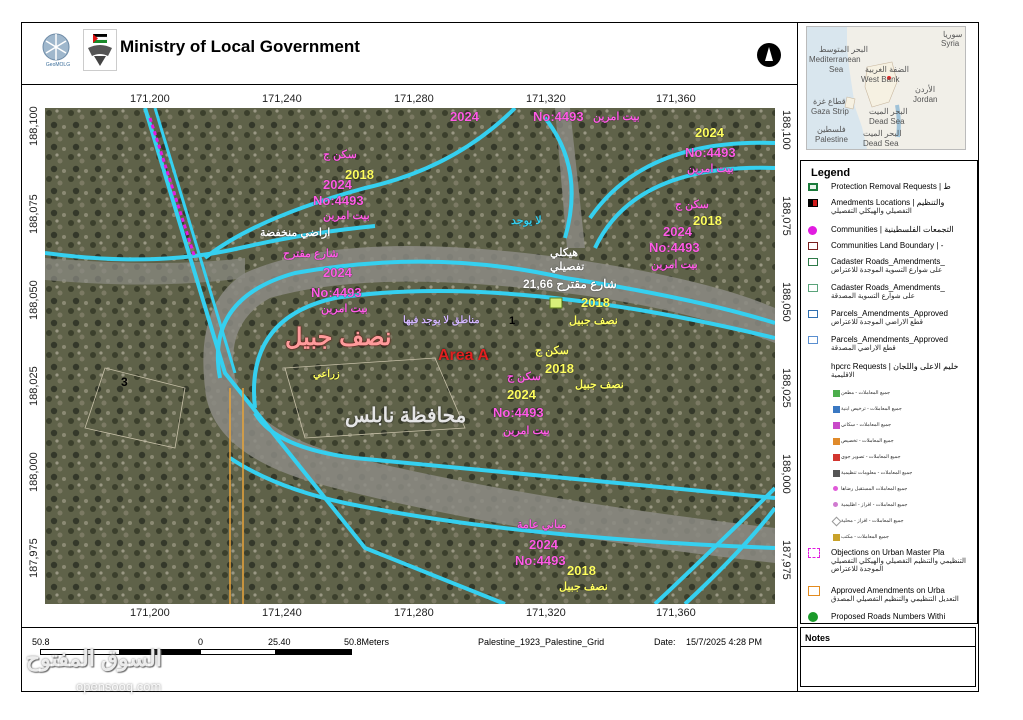 This screenshot has width=1023, height=720. What do you see at coordinates (34, 386) in the screenshot?
I see `y-tick-left: 188,025` at bounding box center [34, 386].